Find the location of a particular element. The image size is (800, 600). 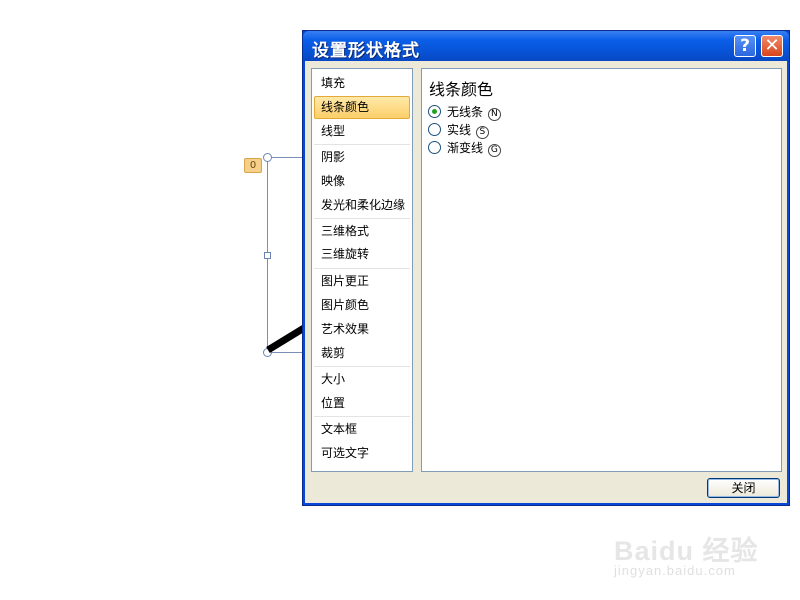

radio-no-line is located at coordinates (434, 111).